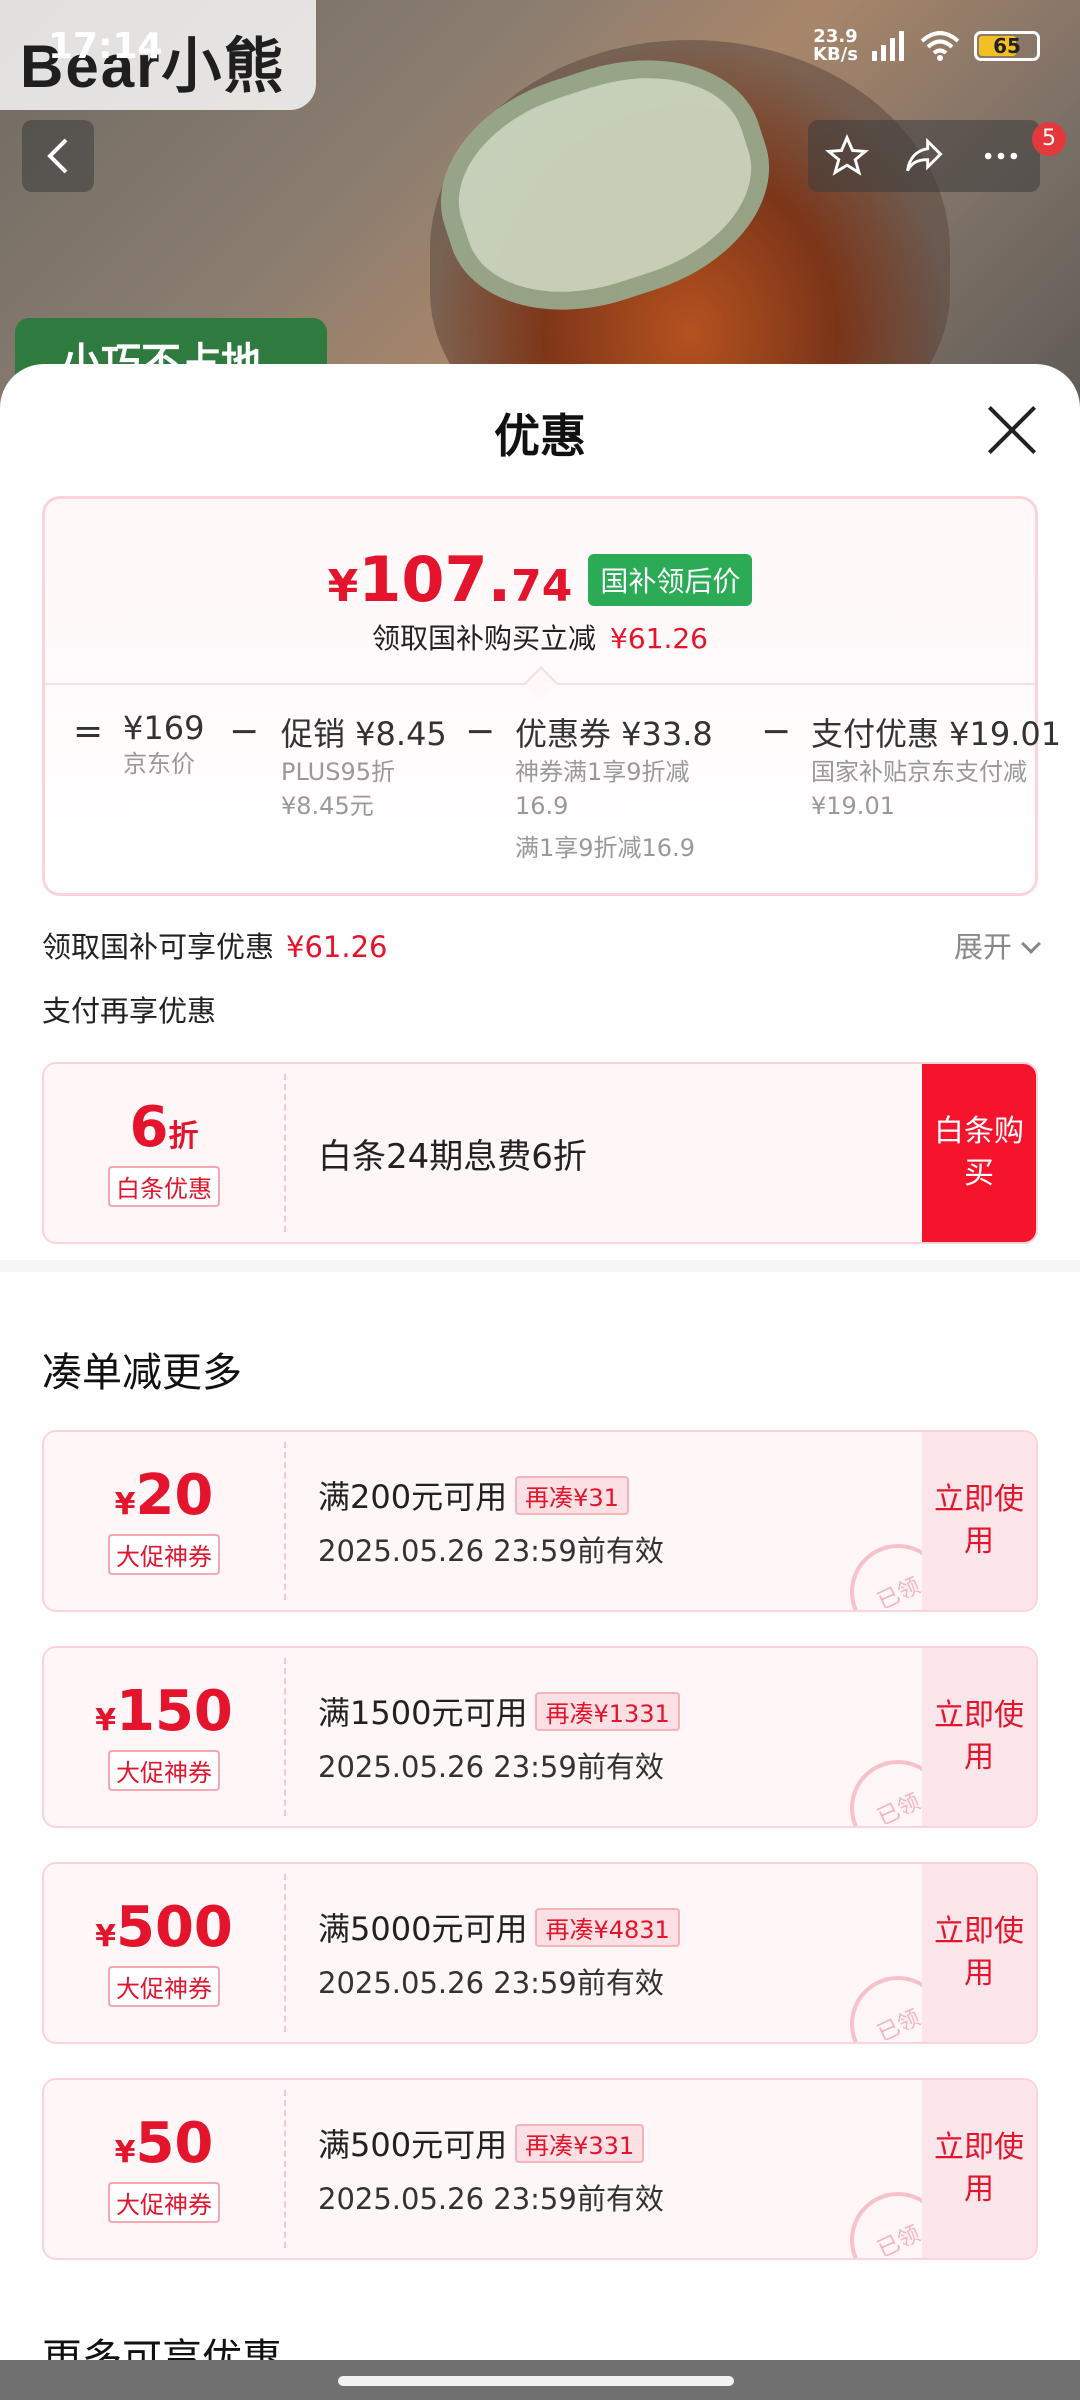  I want to click on baitiao-card: 6折 白条优惠 白条24期息费6折 白条购买, so click(540, 1153).